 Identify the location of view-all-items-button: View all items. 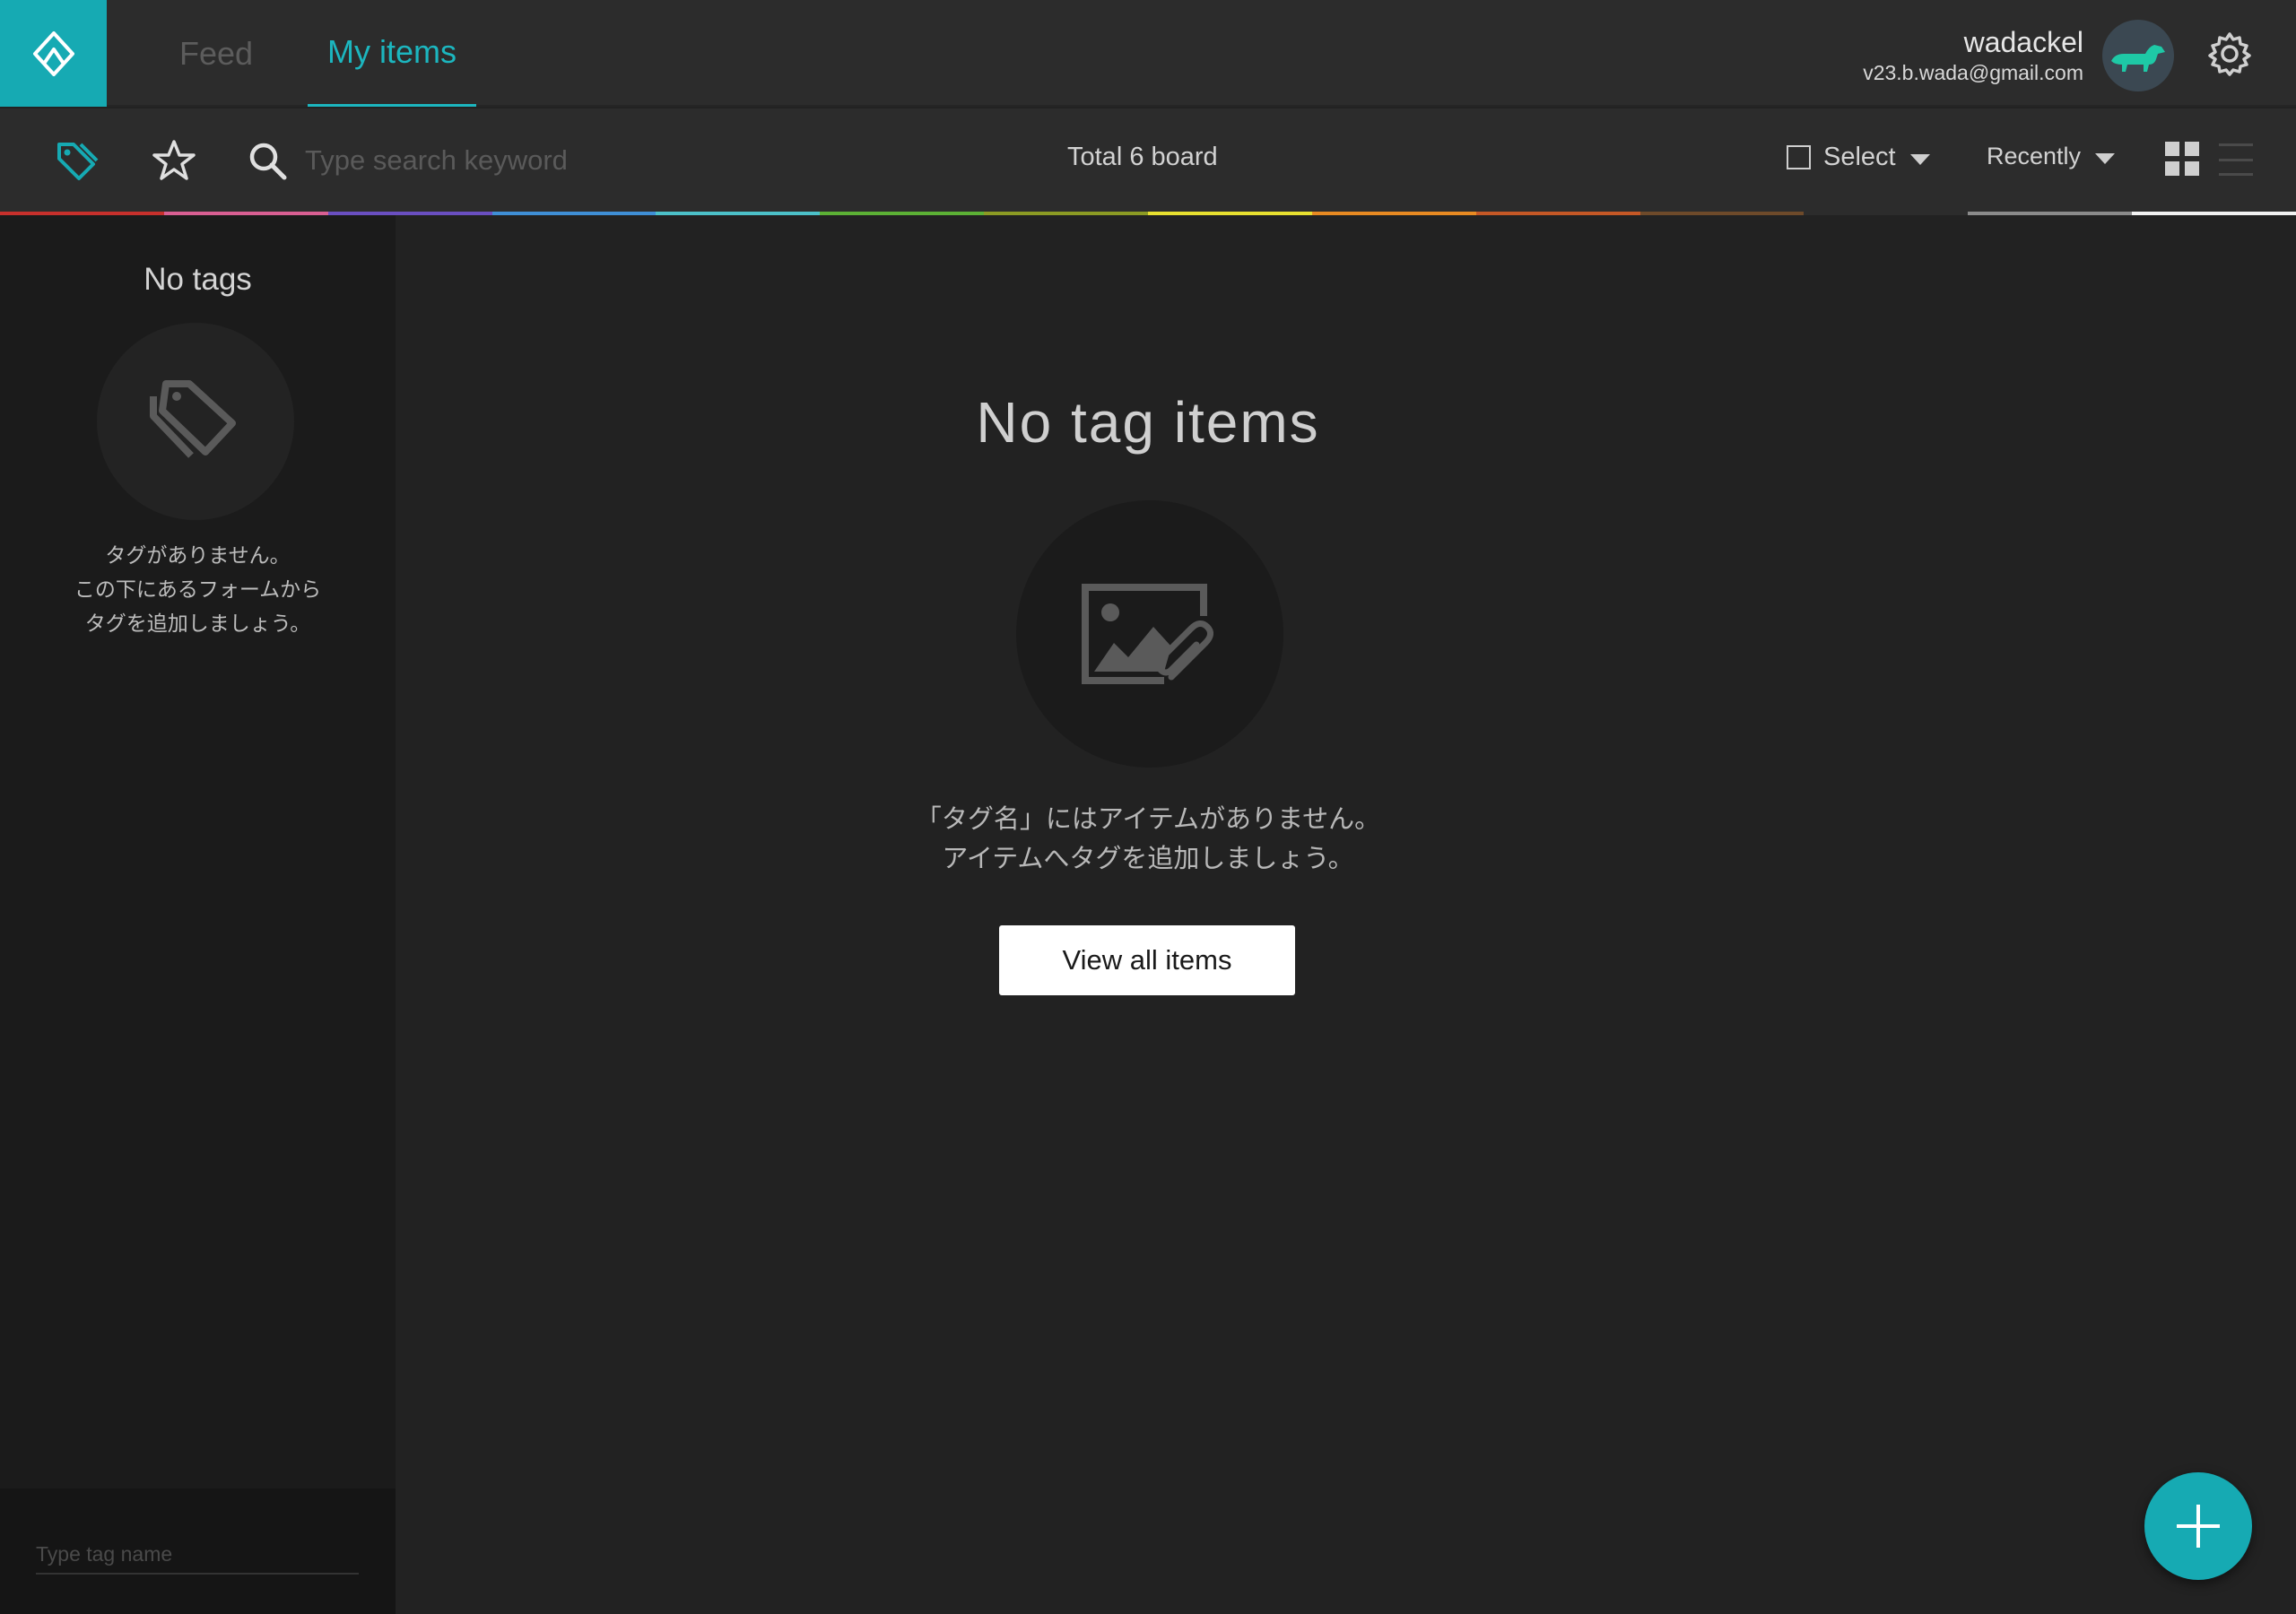
(1147, 960).